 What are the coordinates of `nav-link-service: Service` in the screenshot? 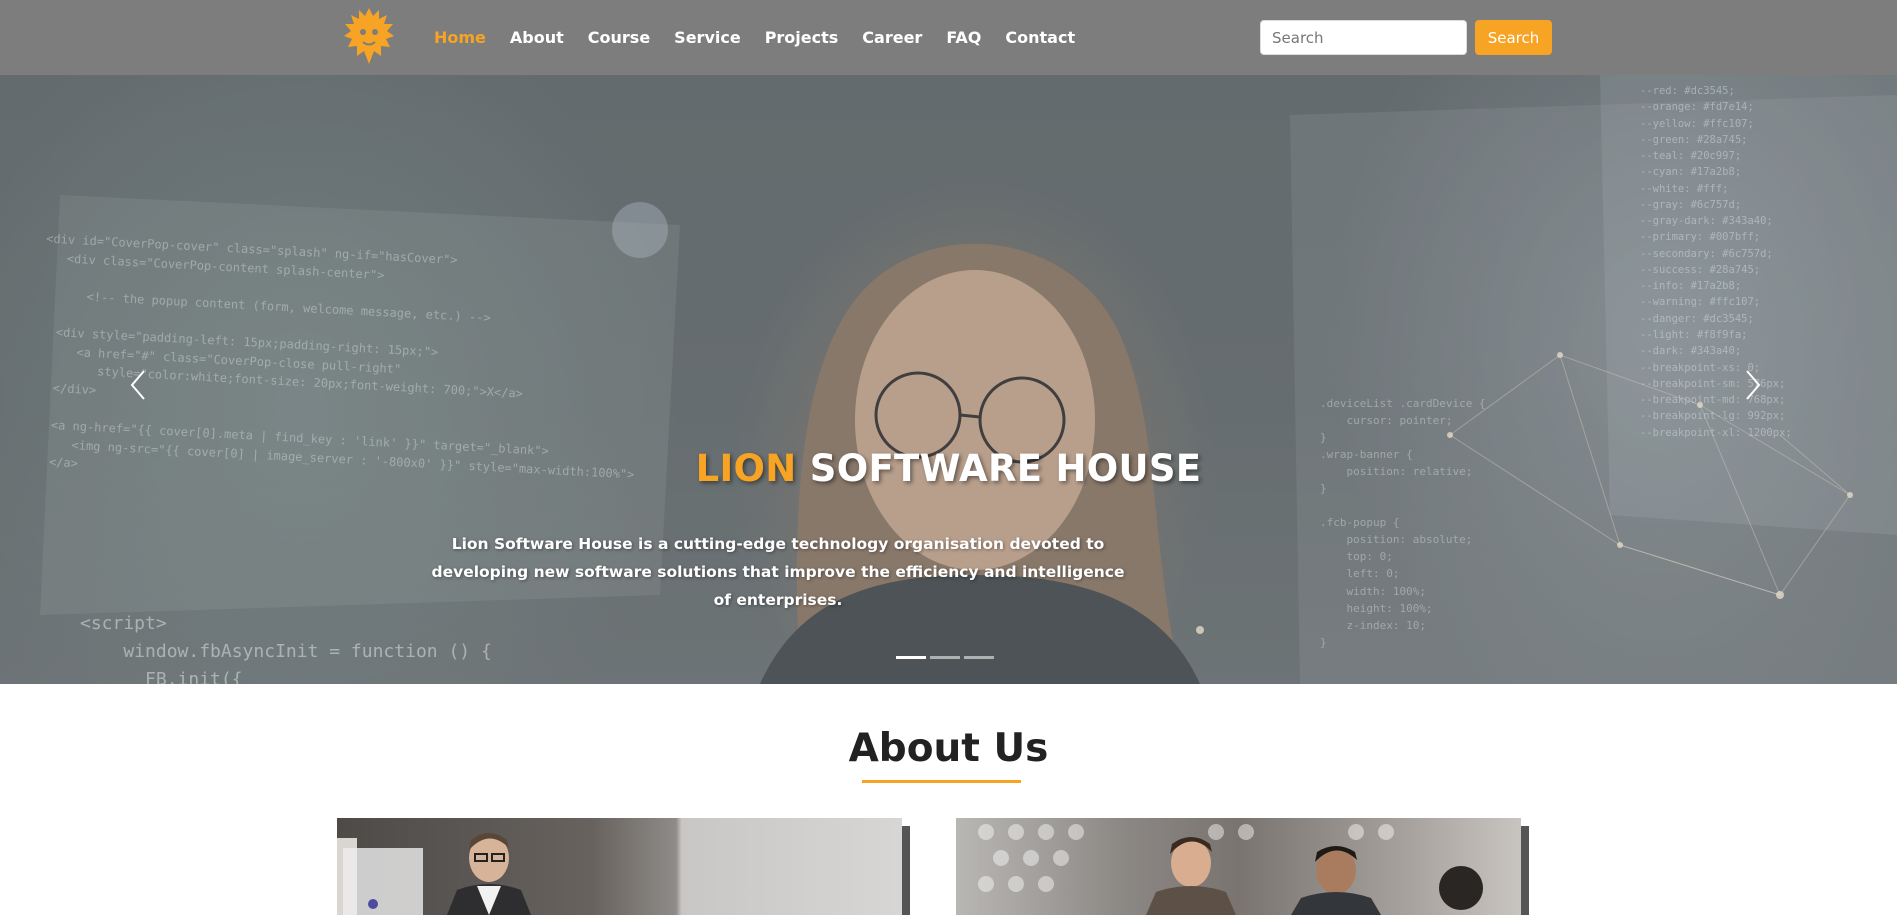 It's located at (707, 37).